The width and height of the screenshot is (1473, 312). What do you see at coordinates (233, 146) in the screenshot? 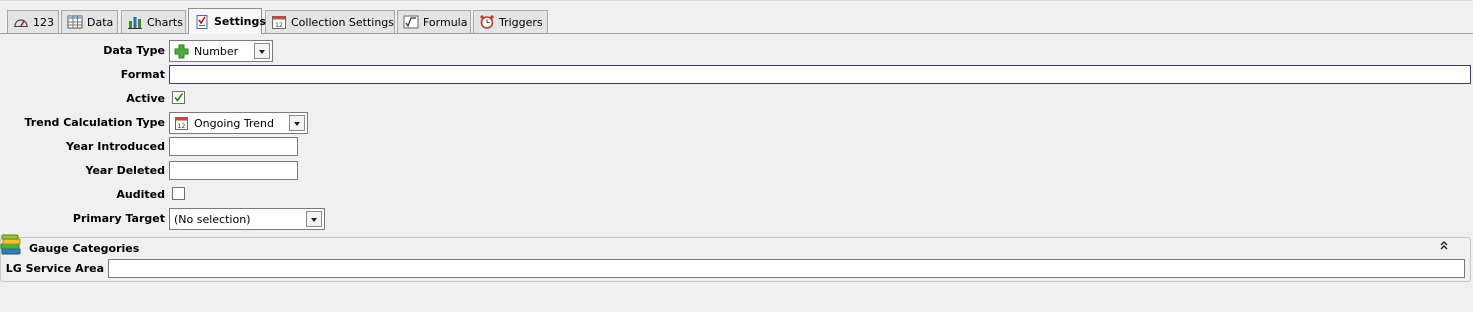
I see `year-introduced-input` at bounding box center [233, 146].